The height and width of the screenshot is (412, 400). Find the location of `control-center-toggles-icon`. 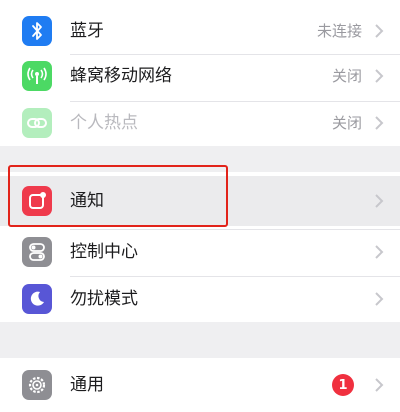

control-center-toggles-icon is located at coordinates (37, 252).